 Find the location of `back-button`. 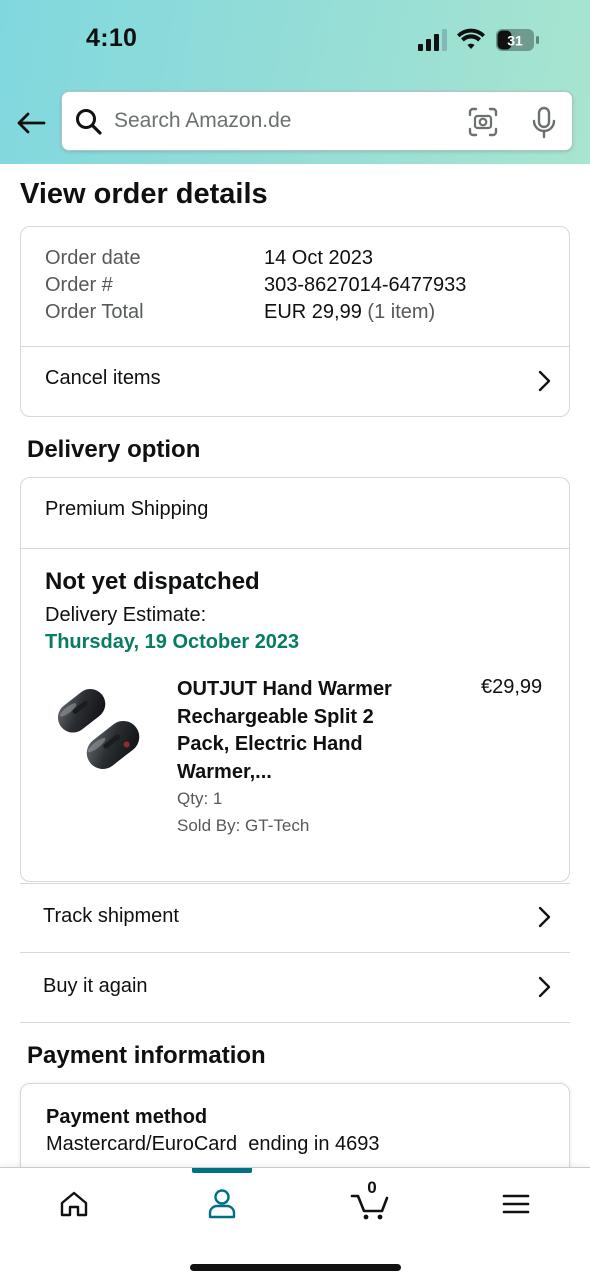

back-button is located at coordinates (31, 123).